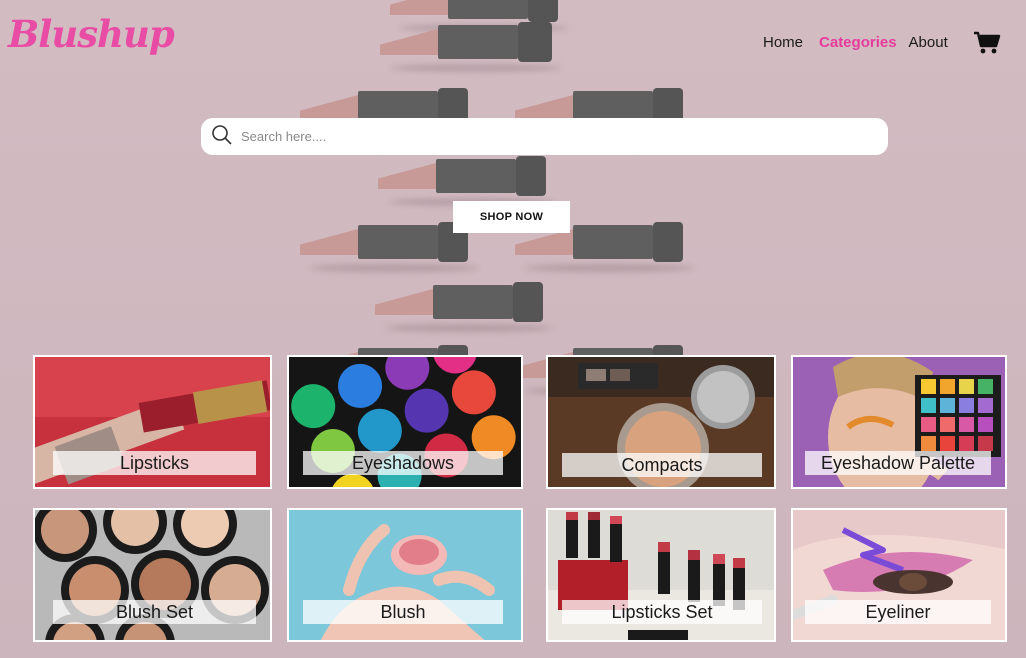 Image resolution: width=1026 pixels, height=658 pixels. What do you see at coordinates (154, 612) in the screenshot?
I see `category-label: Blush Set` at bounding box center [154, 612].